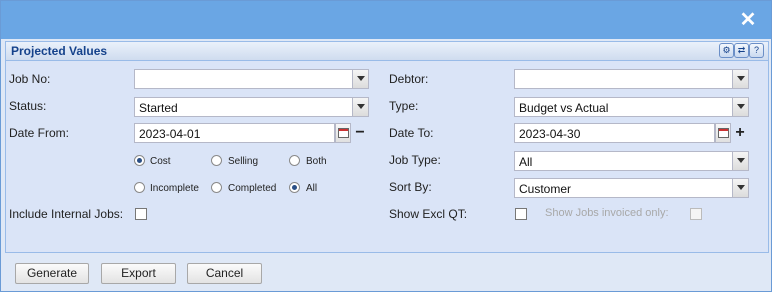 The image size is (772, 292). I want to click on cancel-button: Cancel, so click(224, 273).